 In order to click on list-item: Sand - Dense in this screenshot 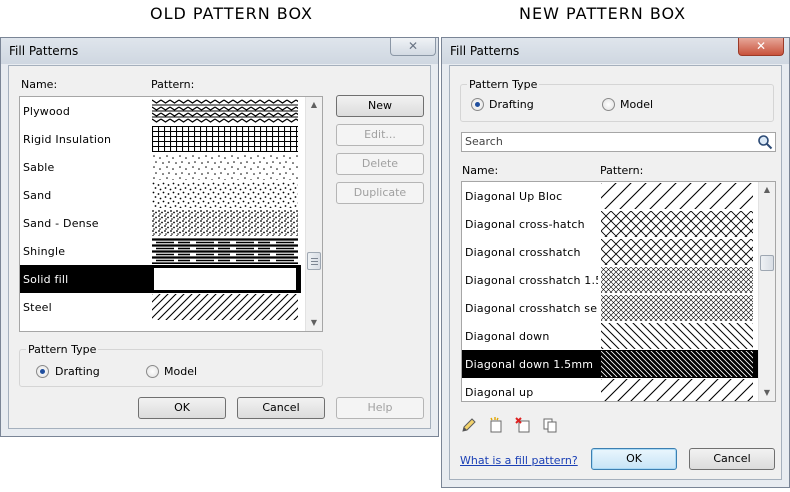, I will do `click(160, 223)`.